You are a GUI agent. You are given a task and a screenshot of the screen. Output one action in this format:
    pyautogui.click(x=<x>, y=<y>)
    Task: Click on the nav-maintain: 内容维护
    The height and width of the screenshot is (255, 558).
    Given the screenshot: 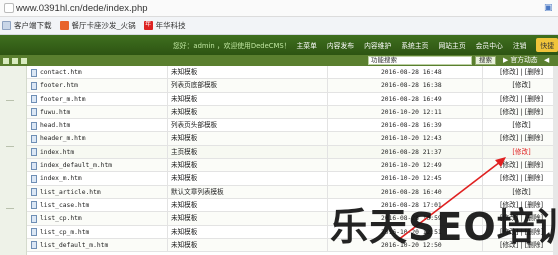 What is the action you would take?
    pyautogui.click(x=377, y=45)
    